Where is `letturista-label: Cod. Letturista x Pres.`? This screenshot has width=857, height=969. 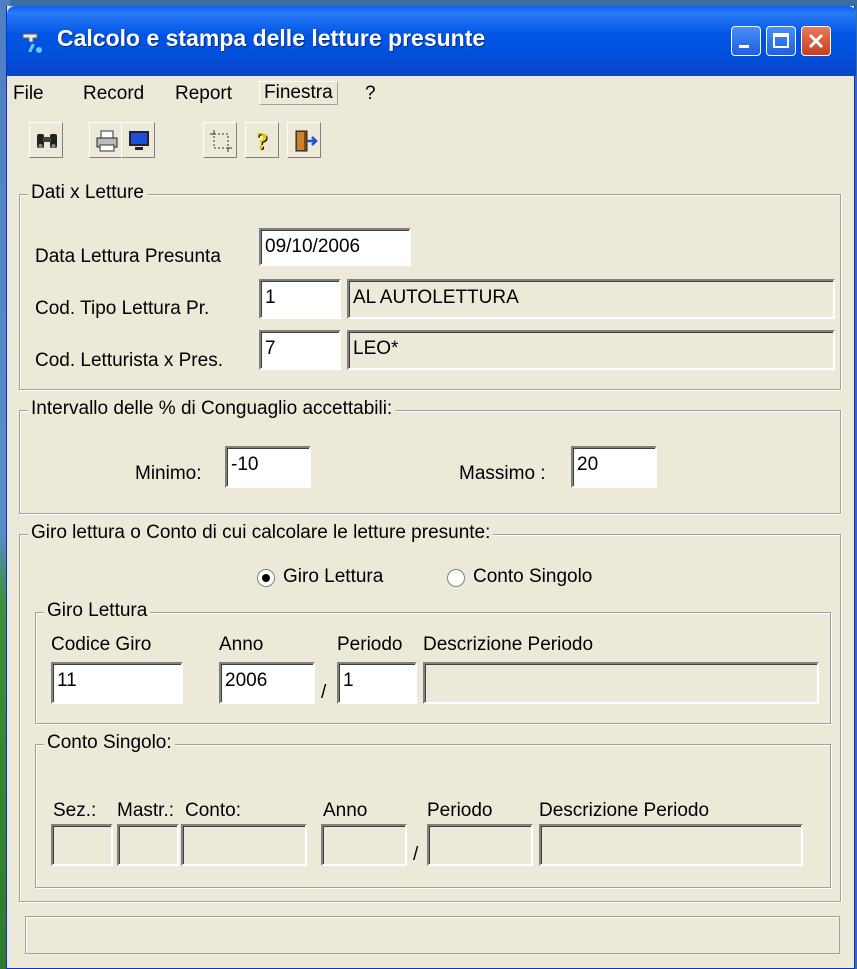 letturista-label: Cod. Letturista x Pres. is located at coordinates (129, 360).